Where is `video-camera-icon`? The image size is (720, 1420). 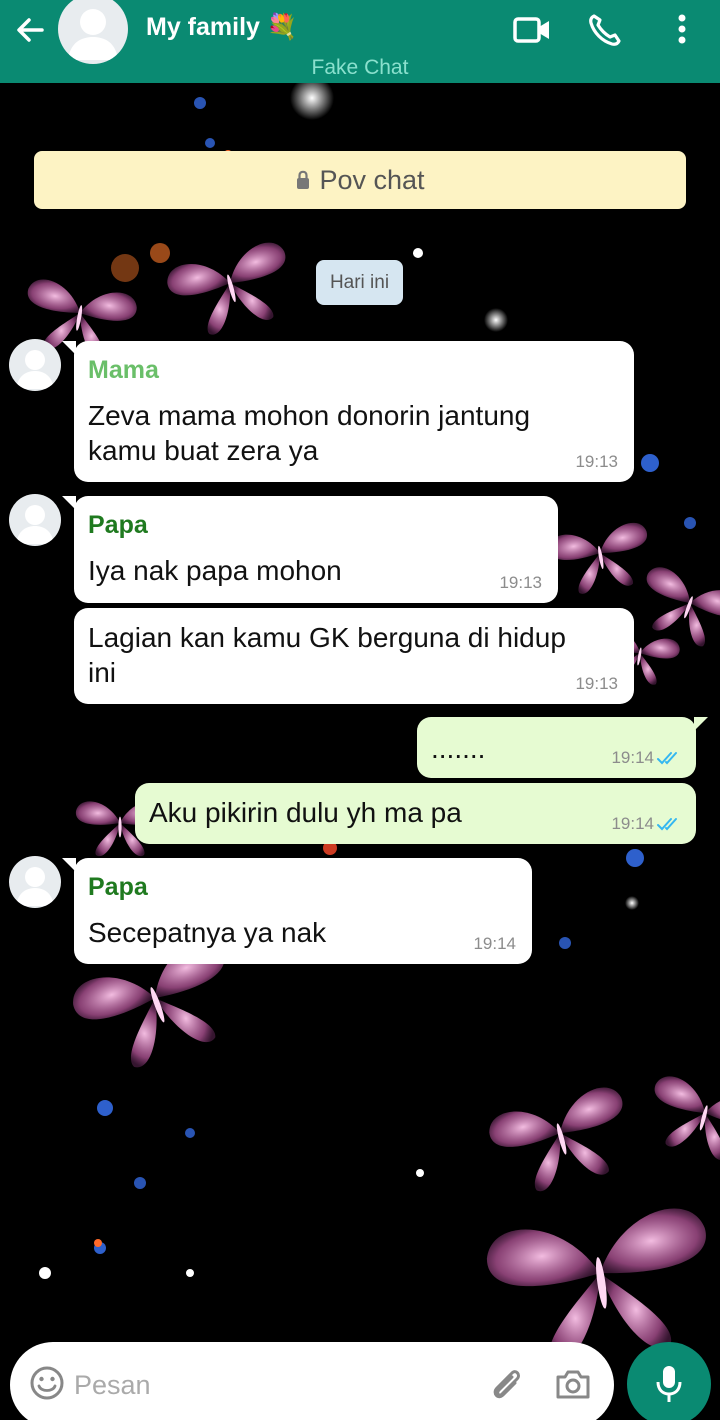
video-camera-icon is located at coordinates (531, 30).